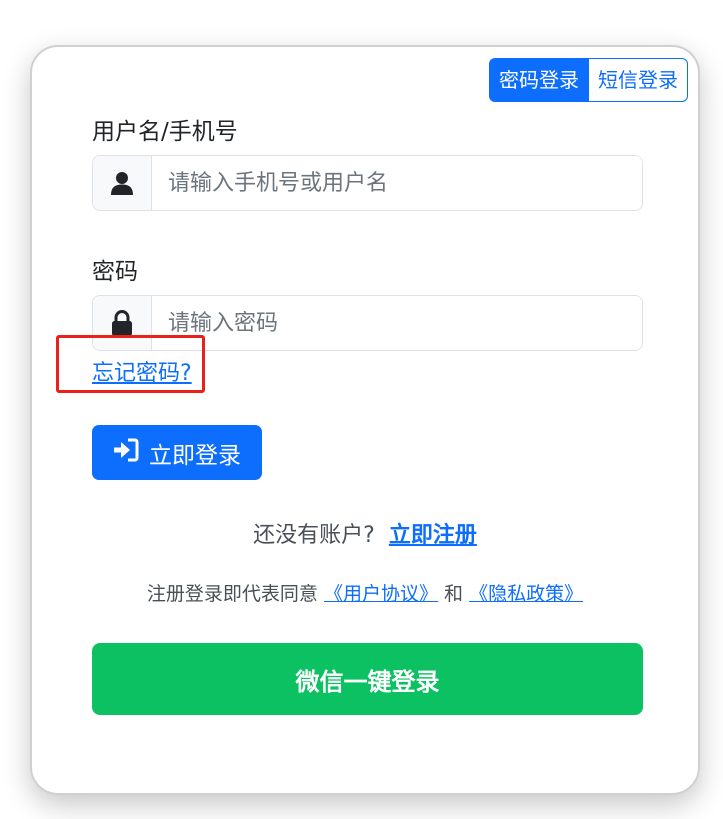 This screenshot has height=819, width=723. I want to click on login-button: 立即登录, so click(177, 452).